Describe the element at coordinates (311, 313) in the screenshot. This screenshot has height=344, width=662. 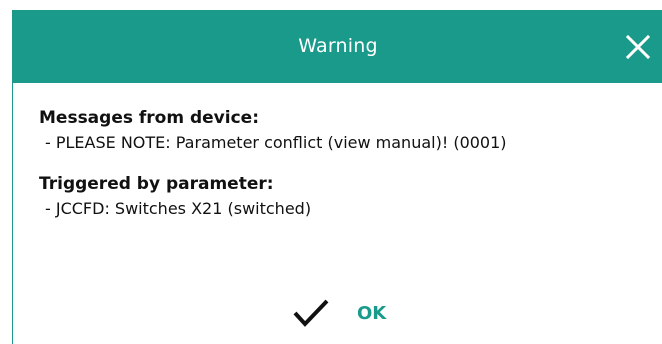
I see `checkmark-icon` at that location.